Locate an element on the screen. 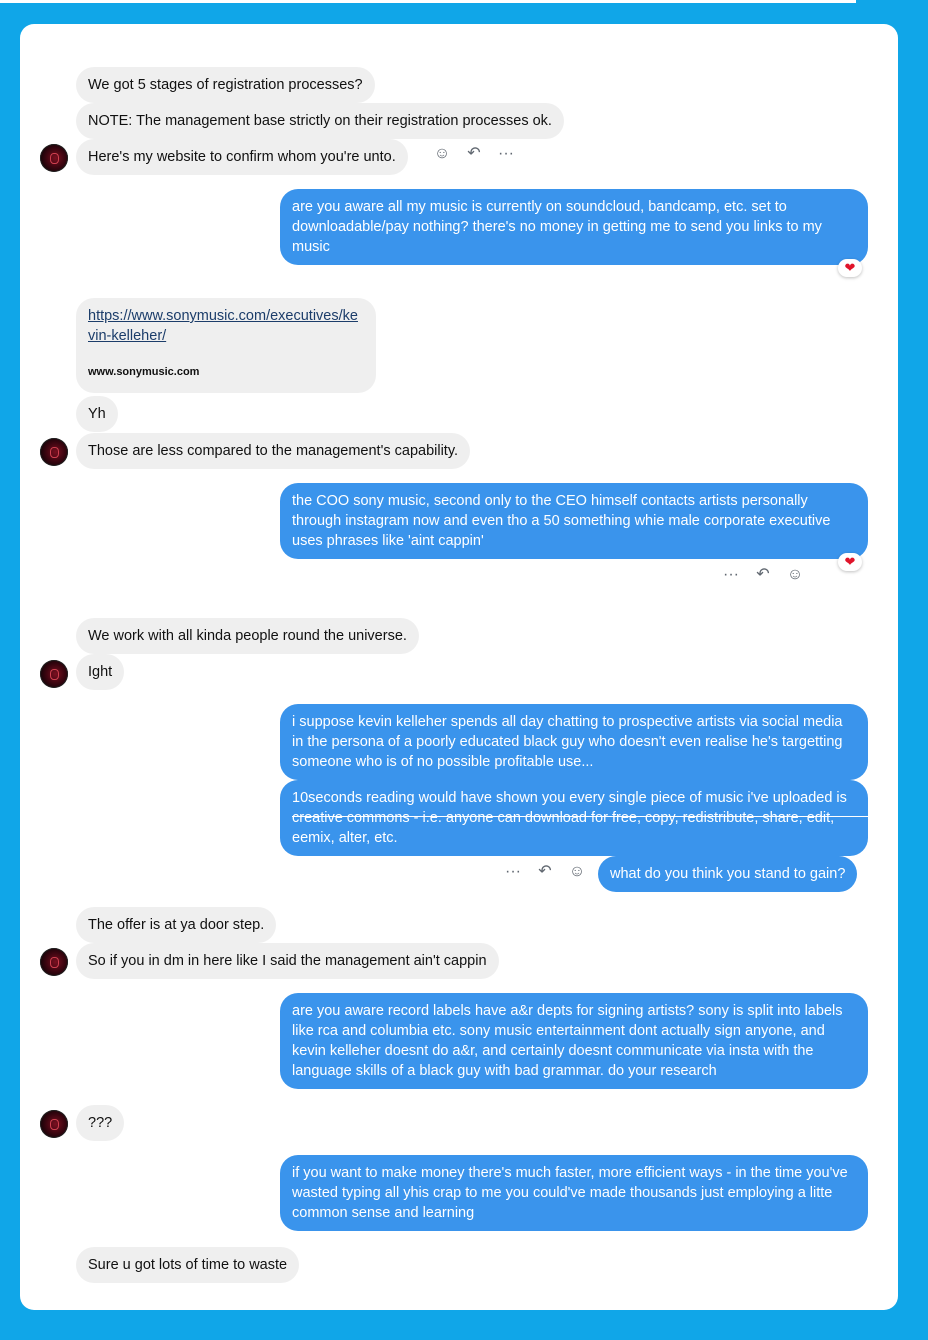 The height and width of the screenshot is (1340, 928). incoming-message: ??? is located at coordinates (100, 1123).